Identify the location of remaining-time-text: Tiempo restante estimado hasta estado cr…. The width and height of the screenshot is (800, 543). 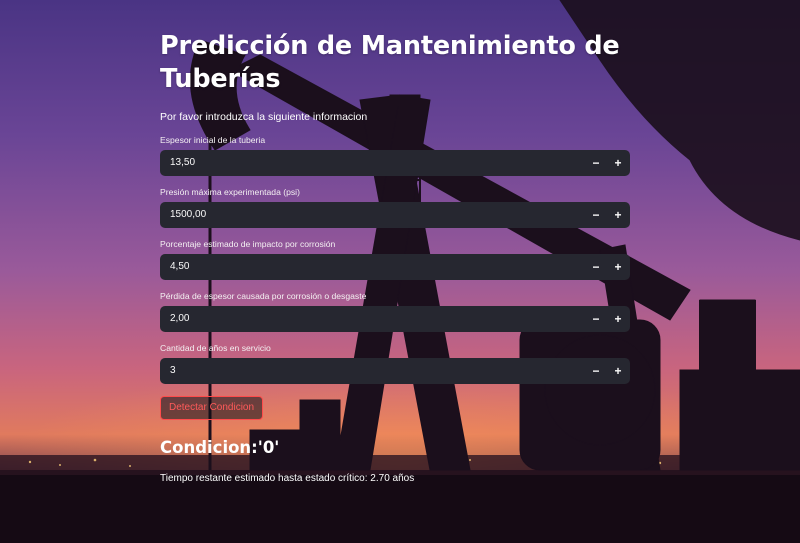
(287, 478).